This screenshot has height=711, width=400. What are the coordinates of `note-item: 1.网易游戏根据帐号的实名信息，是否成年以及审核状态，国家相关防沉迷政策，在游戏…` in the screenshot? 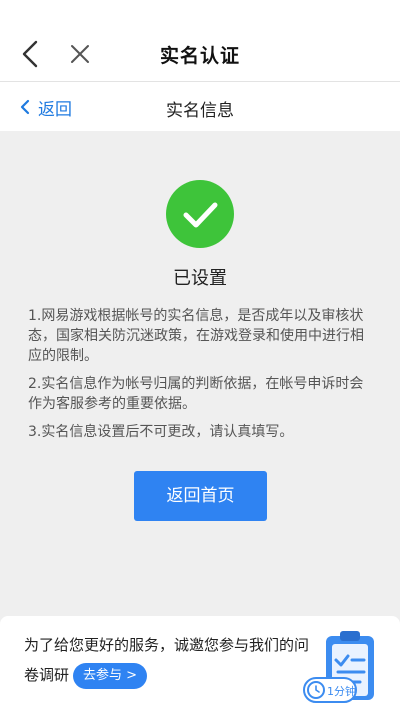 It's located at (196, 336).